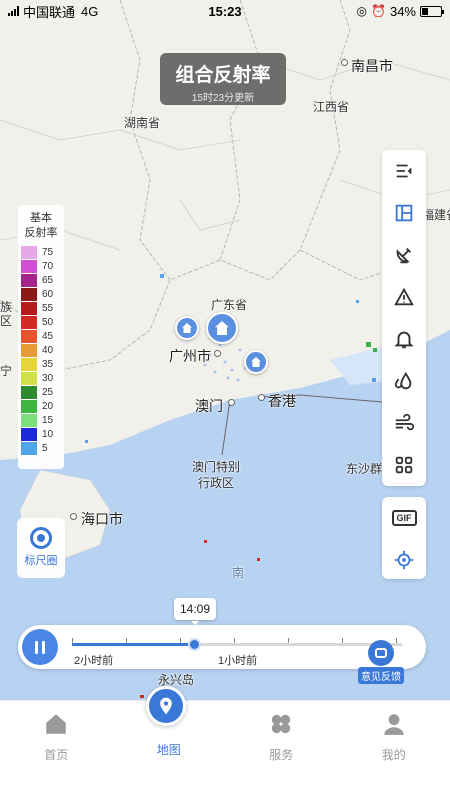  I want to click on nav-mine: 我的, so click(394, 750).